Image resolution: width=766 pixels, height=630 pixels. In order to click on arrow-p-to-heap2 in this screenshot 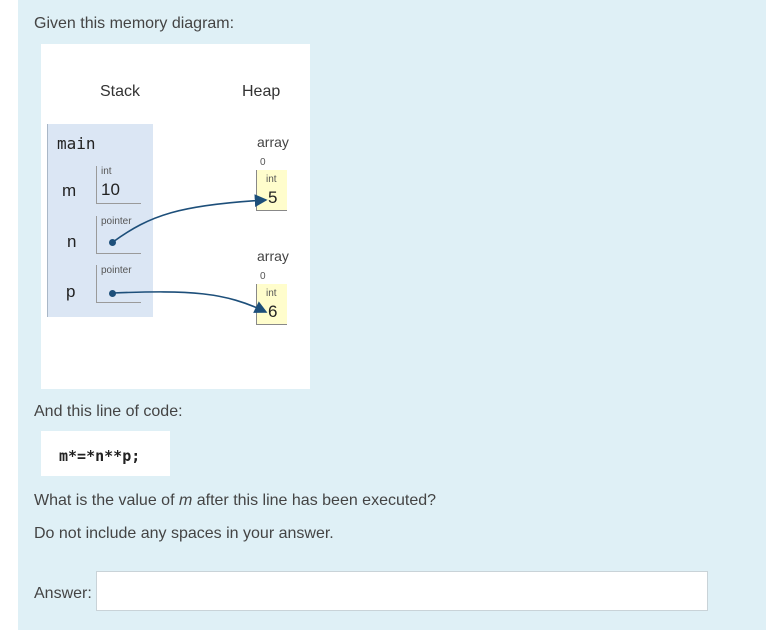, I will do `click(190, 302)`.